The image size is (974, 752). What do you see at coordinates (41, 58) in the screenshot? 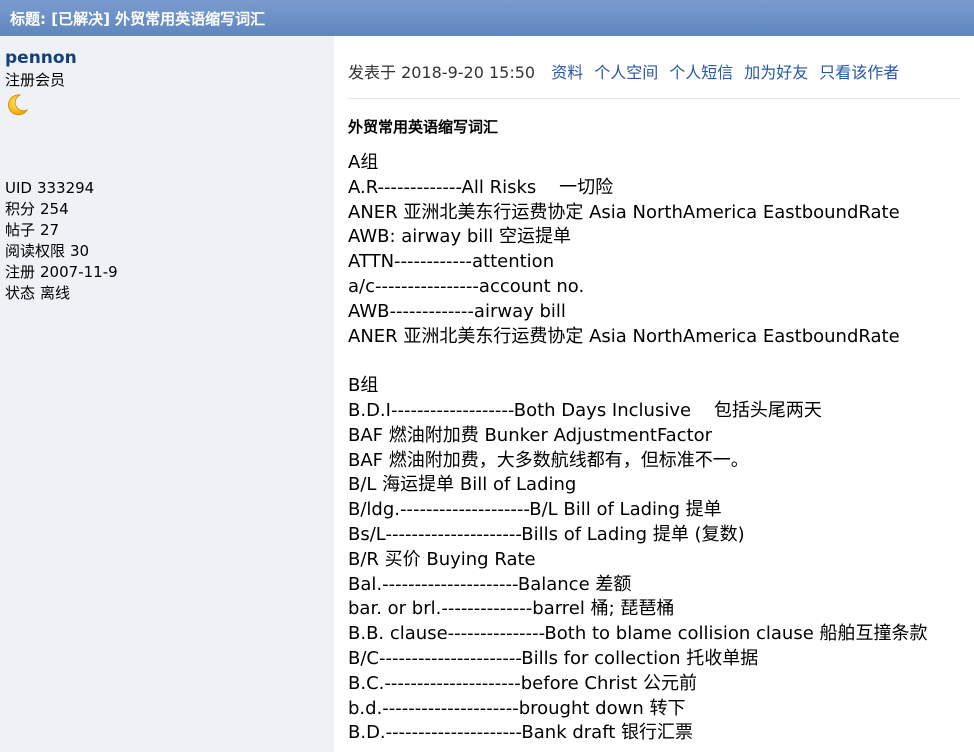
I see `author-name-link: pennon` at bounding box center [41, 58].